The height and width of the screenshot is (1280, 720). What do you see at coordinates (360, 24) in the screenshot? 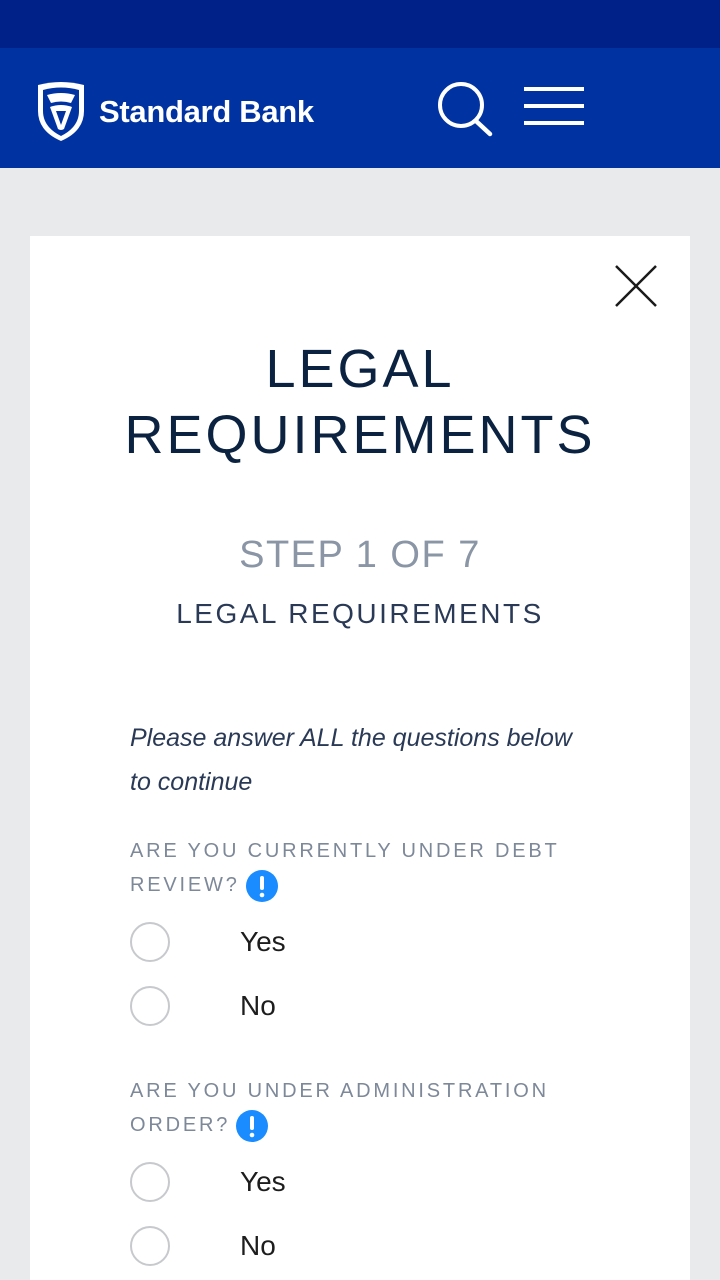
I see `status-bar` at bounding box center [360, 24].